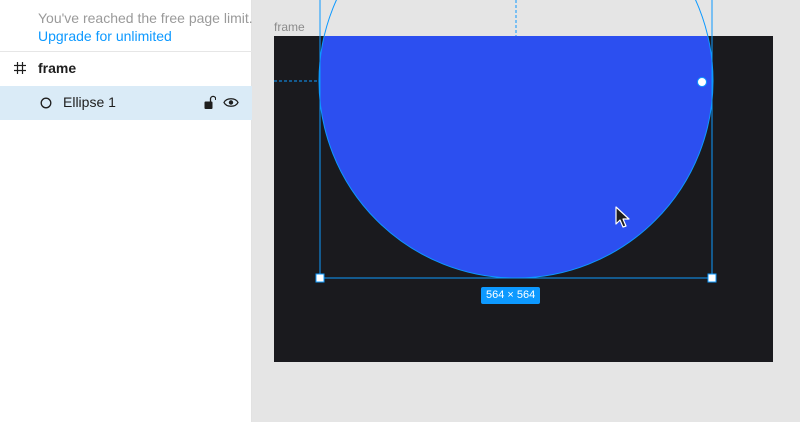 This screenshot has height=422, width=800. I want to click on resize-handle-bottom-left, so click(320, 278).